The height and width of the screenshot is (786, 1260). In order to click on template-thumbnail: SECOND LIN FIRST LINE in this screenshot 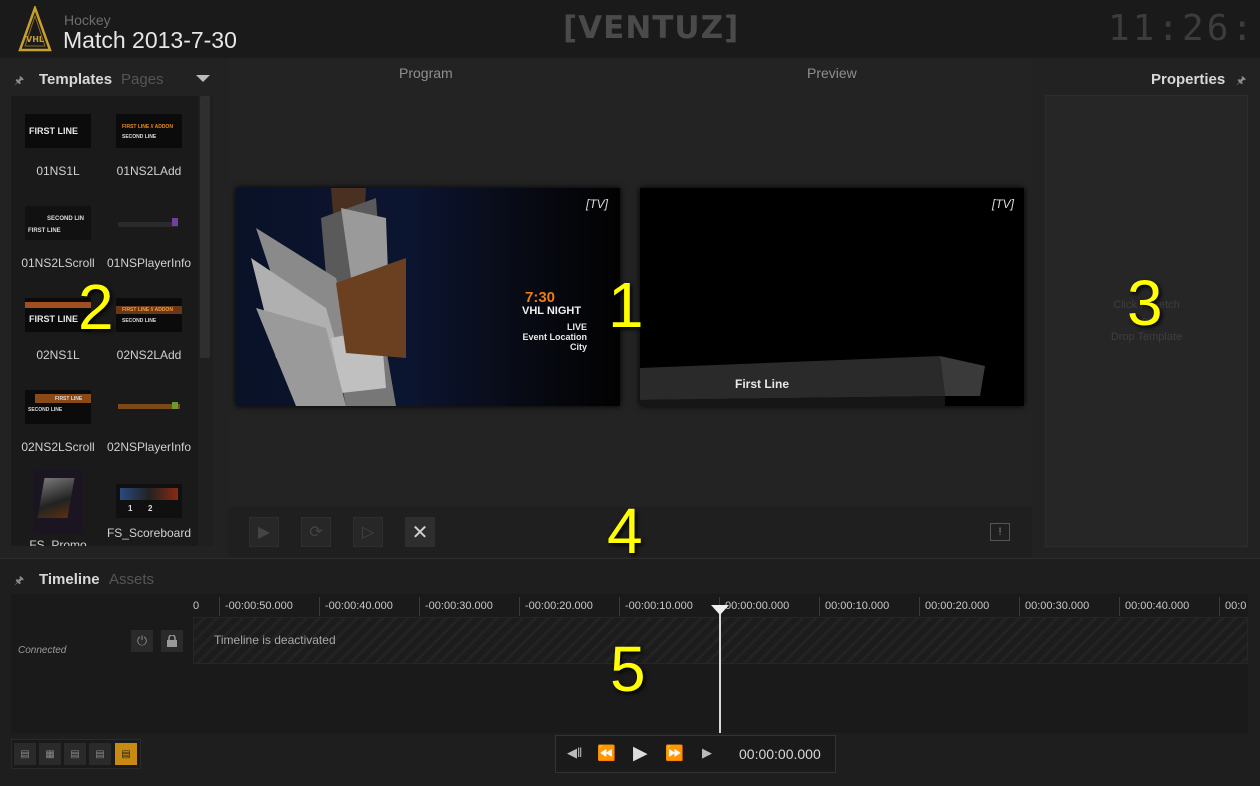, I will do `click(58, 223)`.